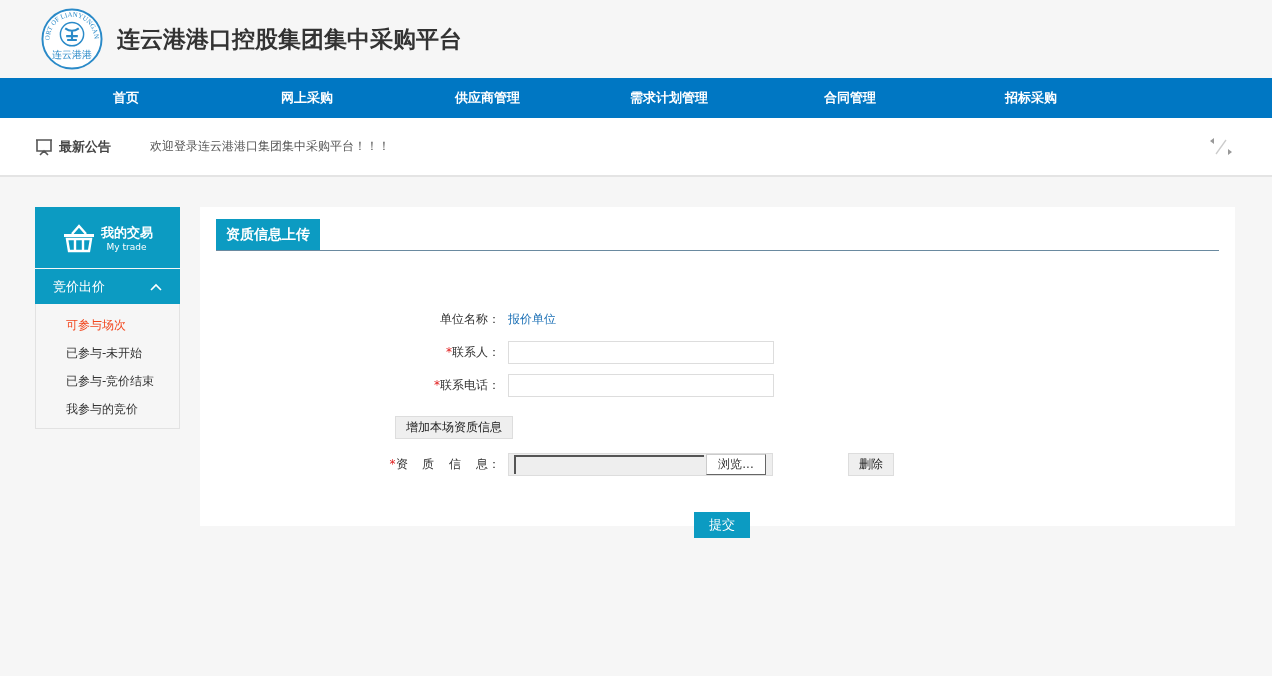 Image resolution: width=1272 pixels, height=676 pixels. I want to click on sidebar-title: 我的交易, so click(126, 232).